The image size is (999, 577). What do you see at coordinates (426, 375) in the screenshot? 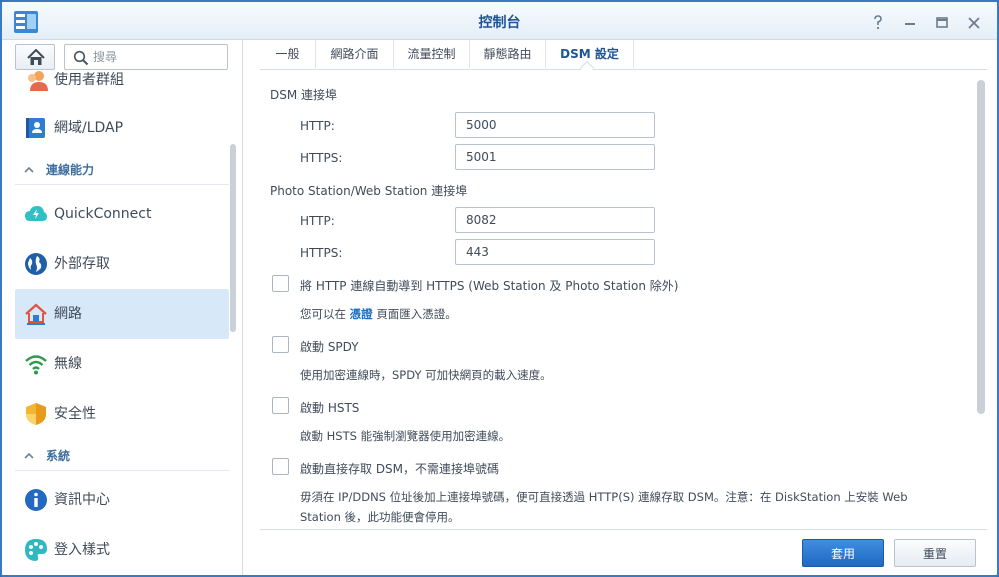
I see `spdy-description: 使用加密連線時，SPDY 可加快網頁的載入速度。` at bounding box center [426, 375].